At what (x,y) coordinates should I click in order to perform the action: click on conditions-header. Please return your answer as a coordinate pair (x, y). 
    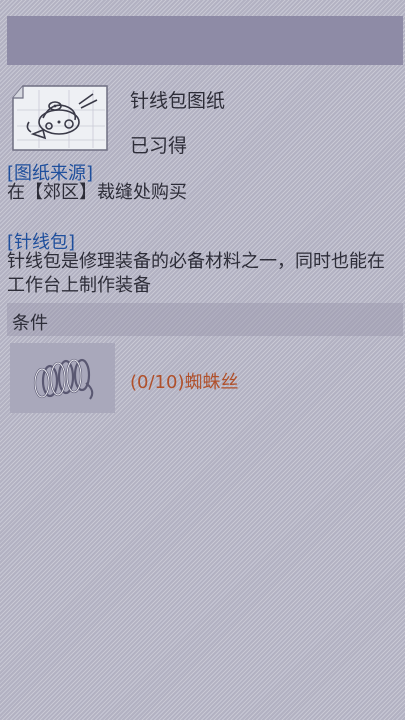
    Looking at the image, I should click on (205, 319).